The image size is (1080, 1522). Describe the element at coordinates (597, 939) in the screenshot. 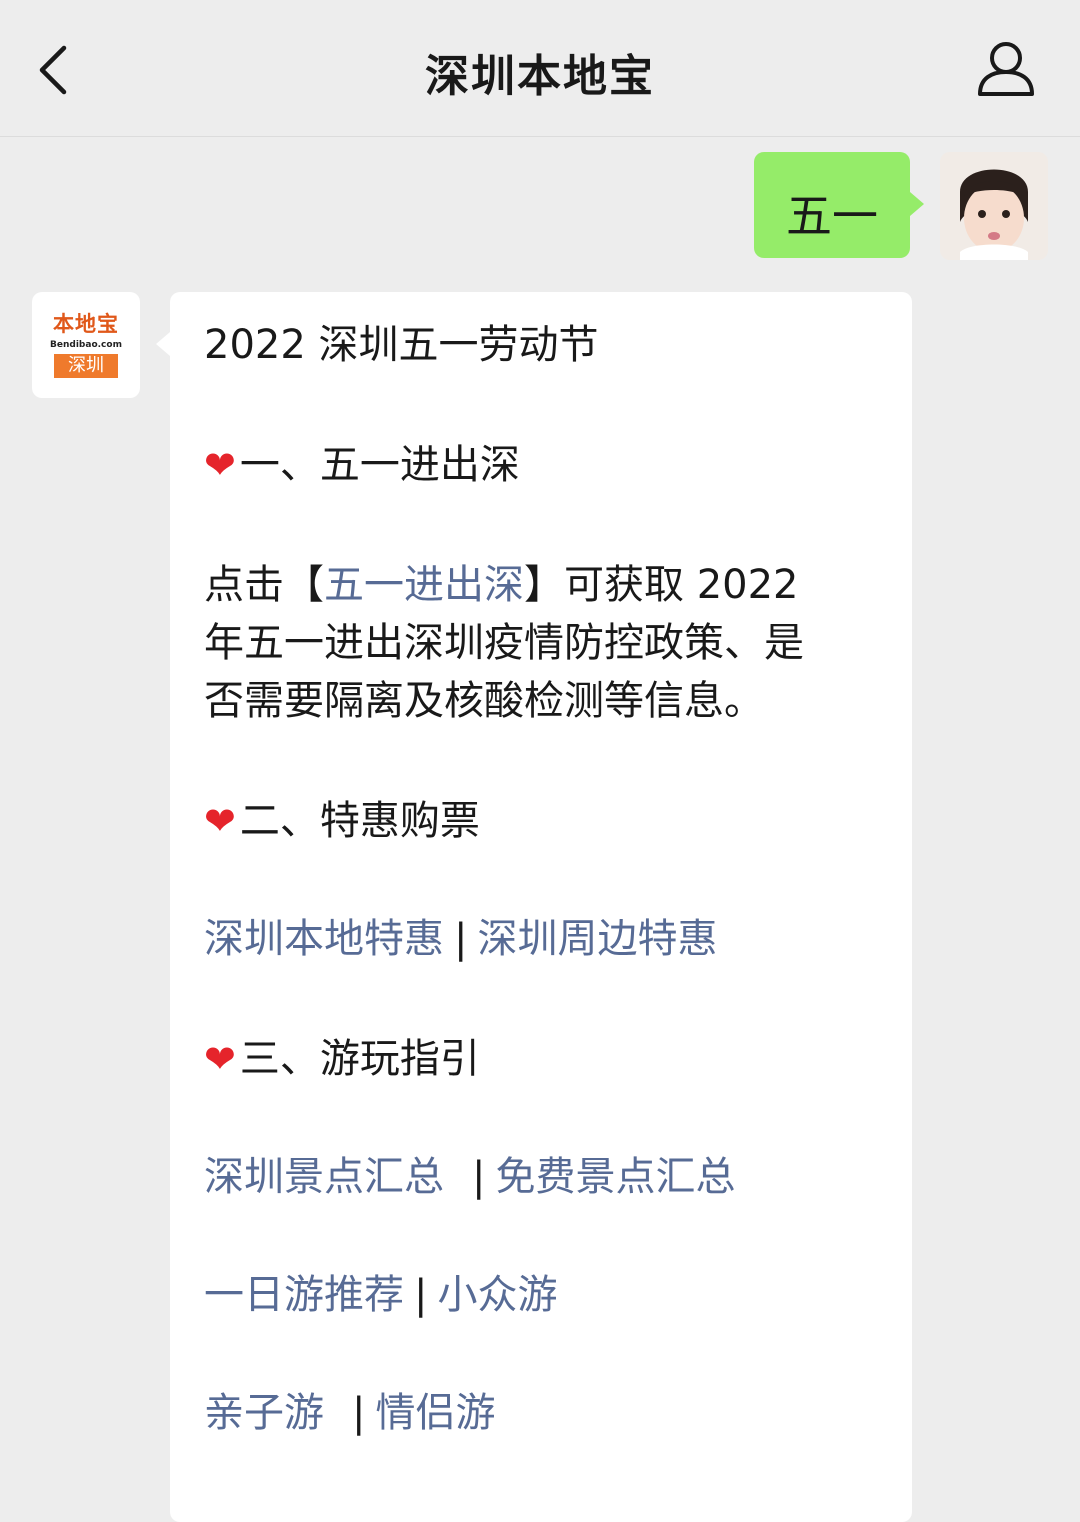

I see `link-nearby-deals: 深圳周边特惠` at that location.